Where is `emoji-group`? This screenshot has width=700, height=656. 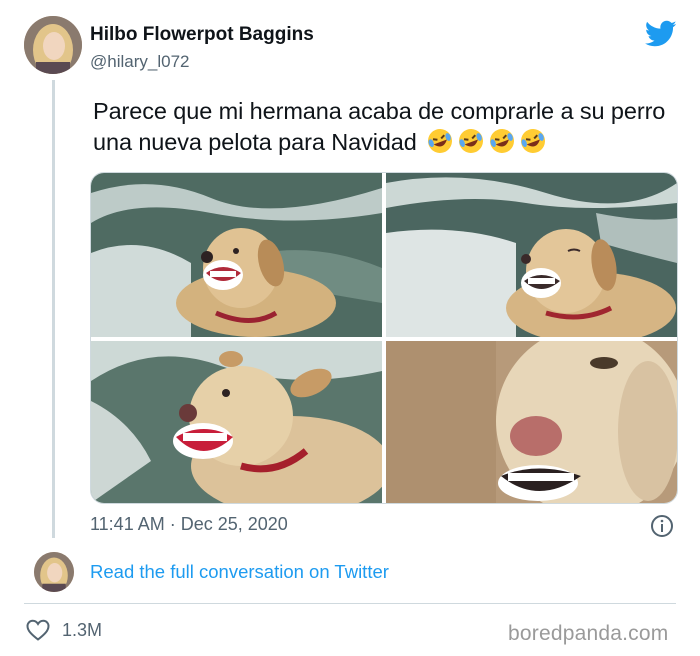
emoji-group is located at coordinates (485, 142).